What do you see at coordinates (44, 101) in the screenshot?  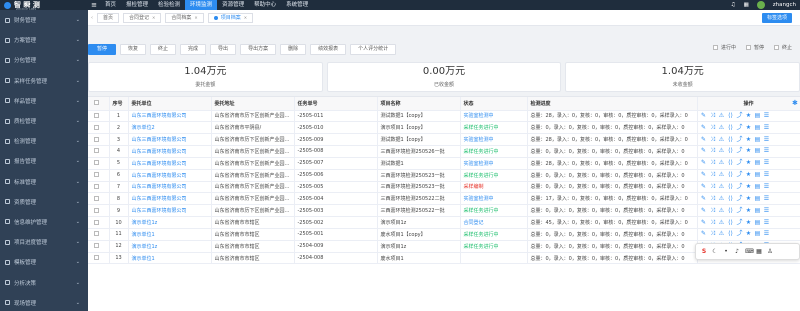 I see `sidebar-item: 样品管理 ⌄` at bounding box center [44, 101].